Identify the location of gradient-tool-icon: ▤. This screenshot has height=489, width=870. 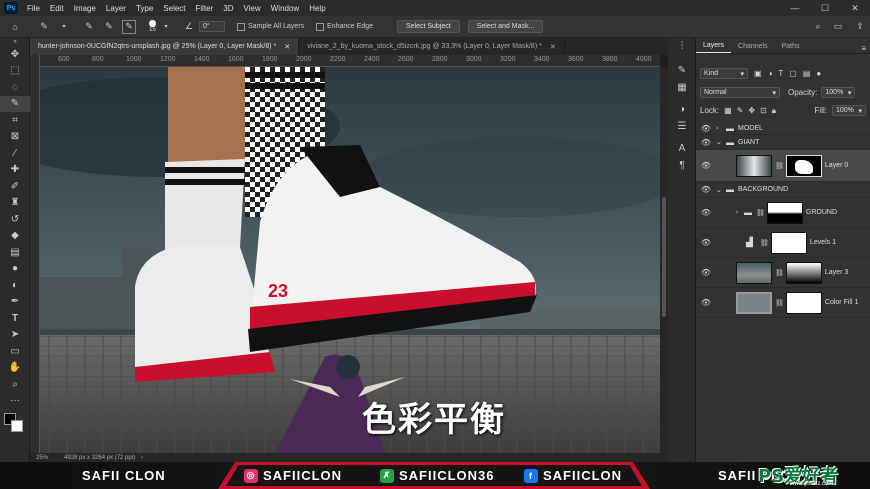
(15, 252).